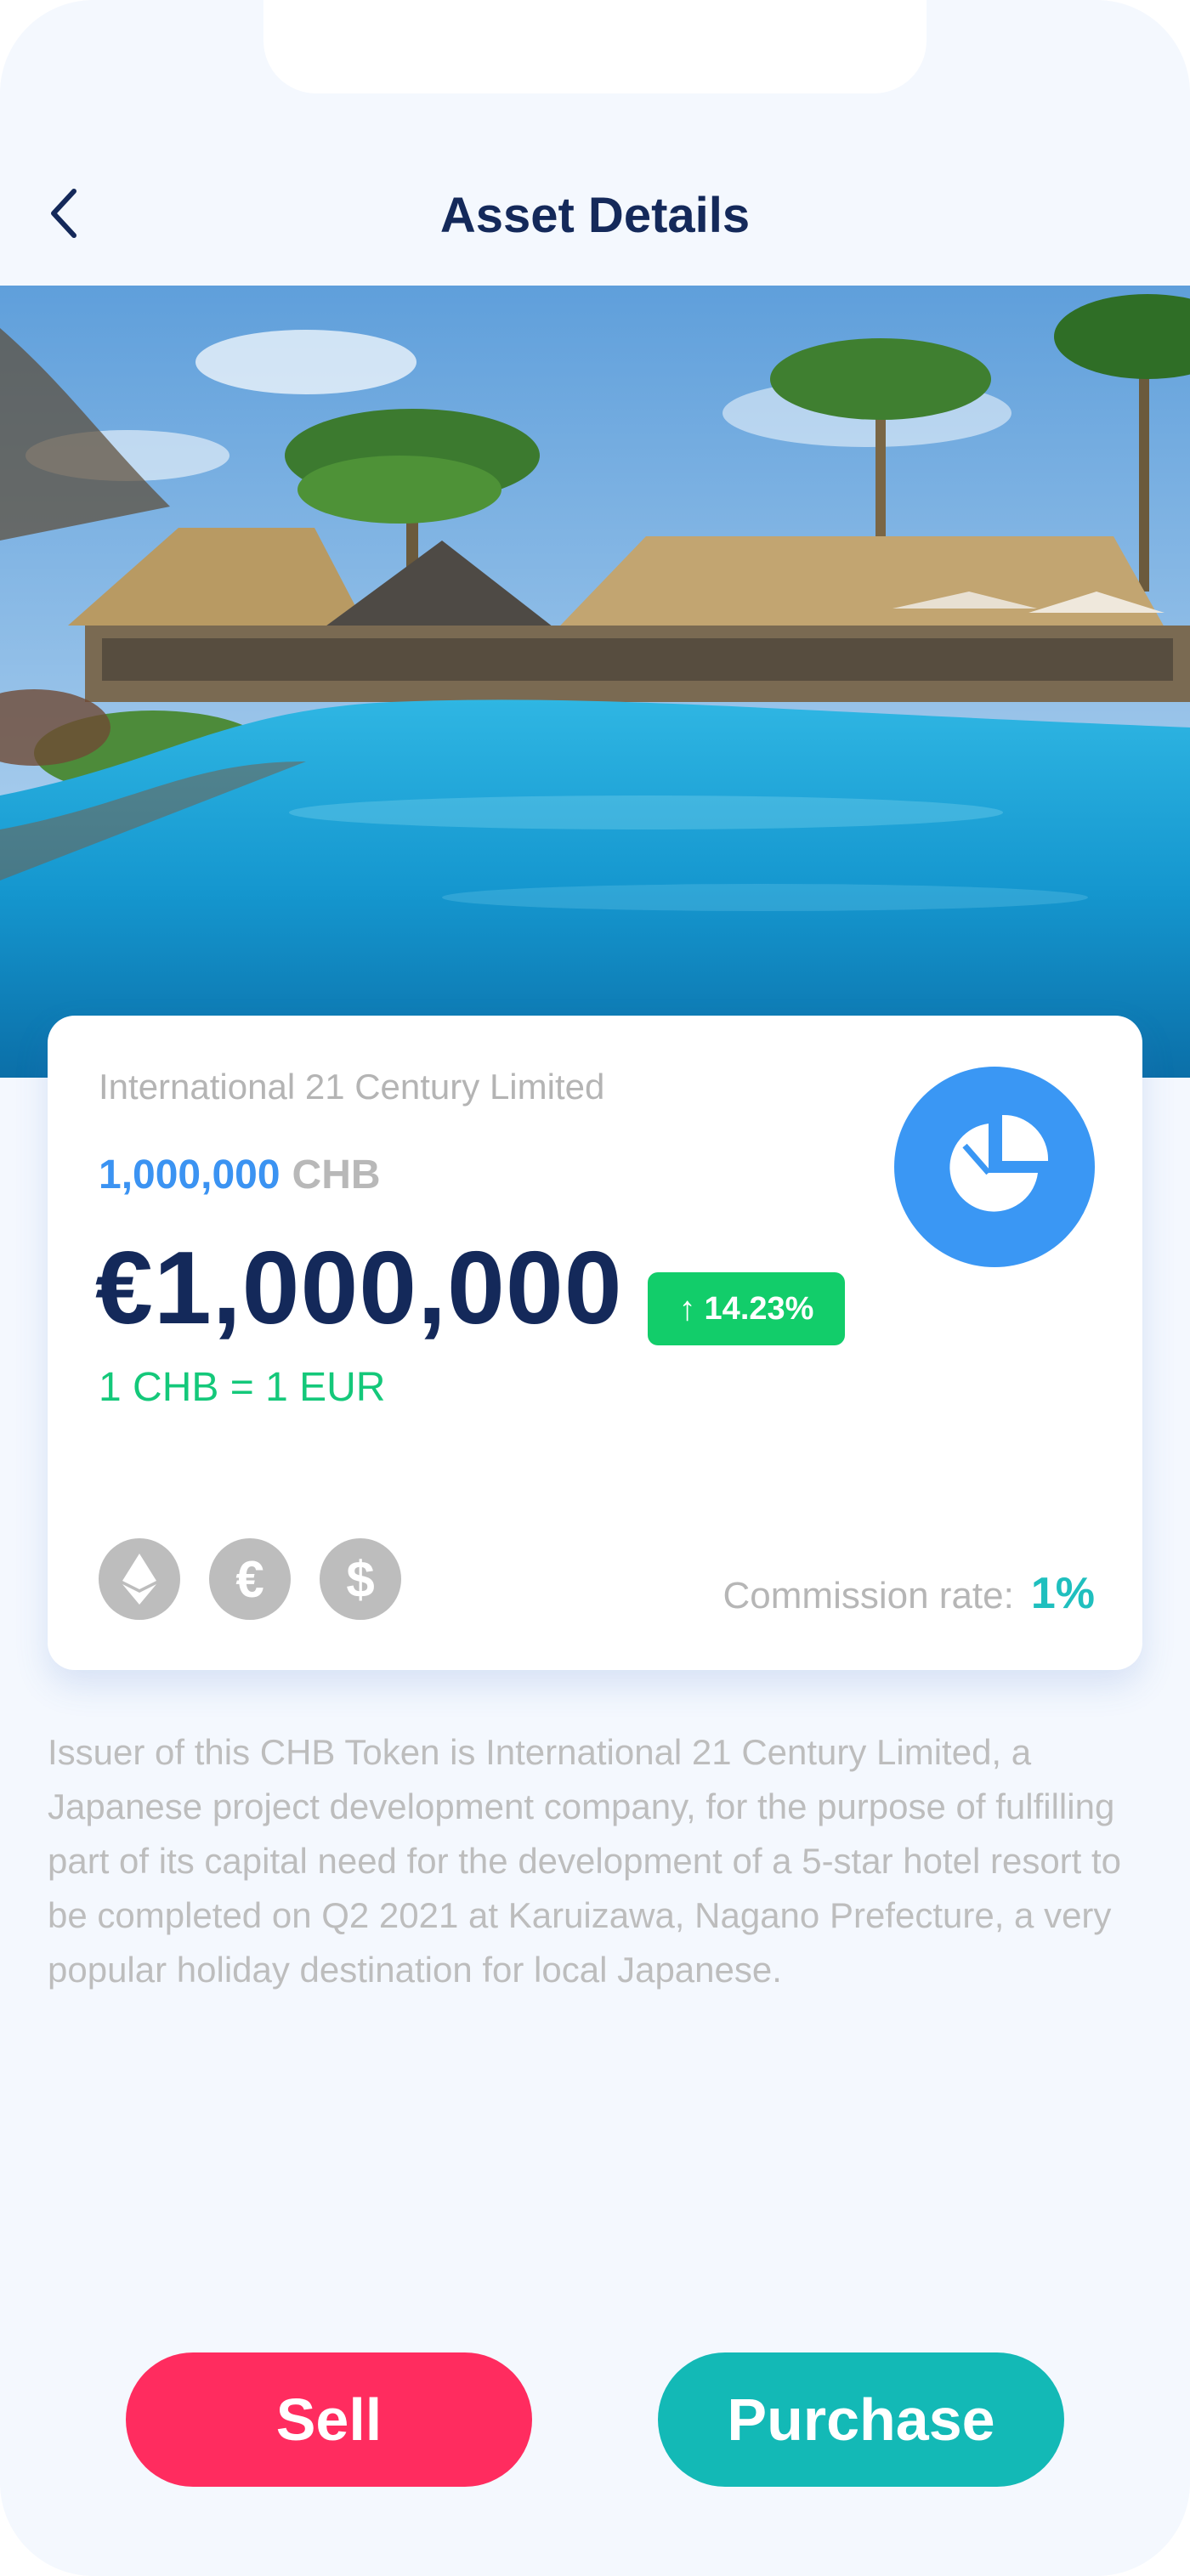 The height and width of the screenshot is (2576, 1190). What do you see at coordinates (189, 1174) in the screenshot?
I see `token-amount: 1,000,000` at bounding box center [189, 1174].